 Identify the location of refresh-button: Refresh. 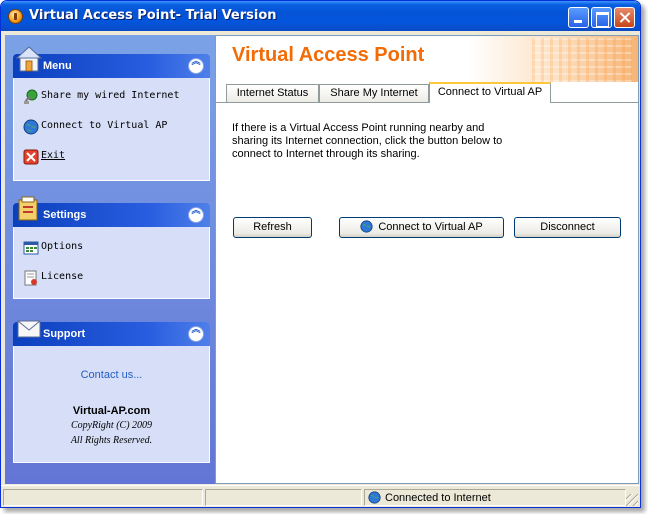
(272, 227).